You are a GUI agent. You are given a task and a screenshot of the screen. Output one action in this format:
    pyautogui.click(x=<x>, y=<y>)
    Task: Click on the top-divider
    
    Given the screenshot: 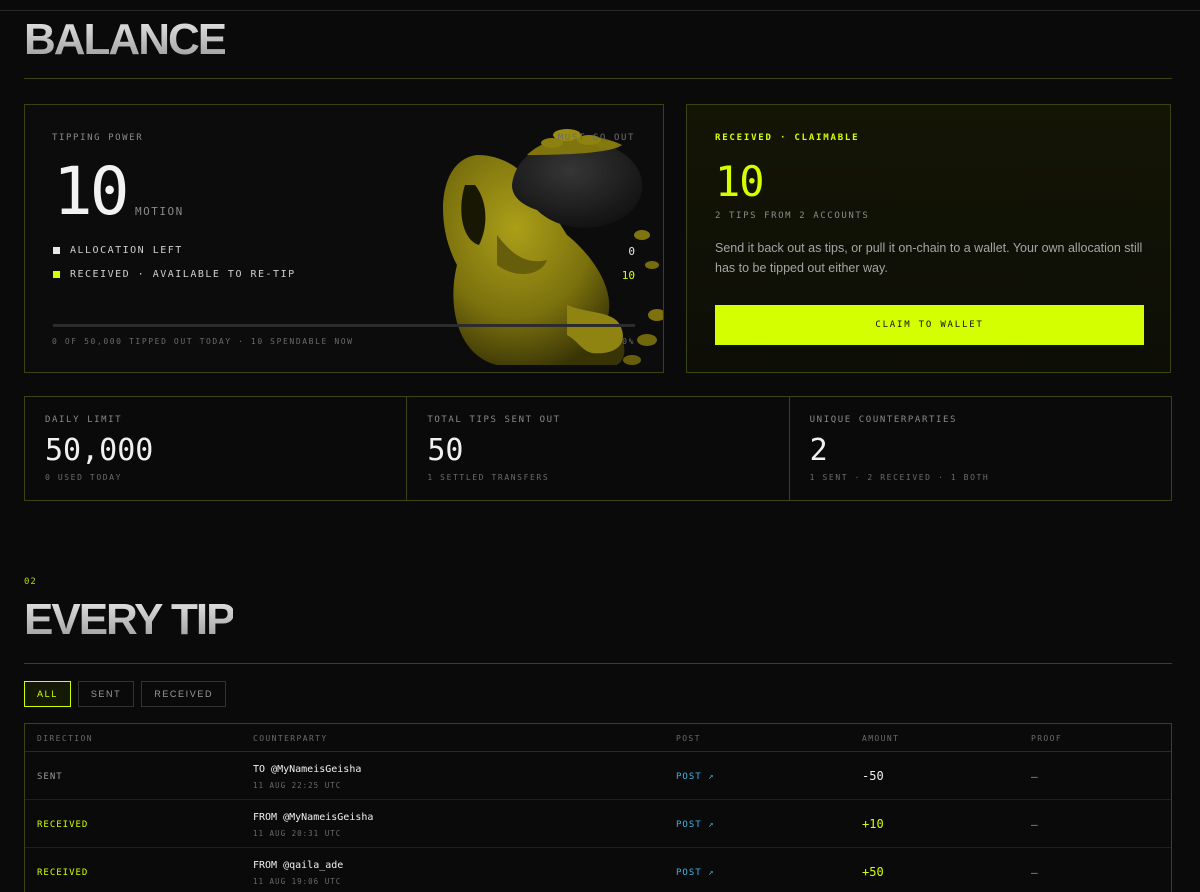 What is the action you would take?
    pyautogui.click(x=600, y=10)
    